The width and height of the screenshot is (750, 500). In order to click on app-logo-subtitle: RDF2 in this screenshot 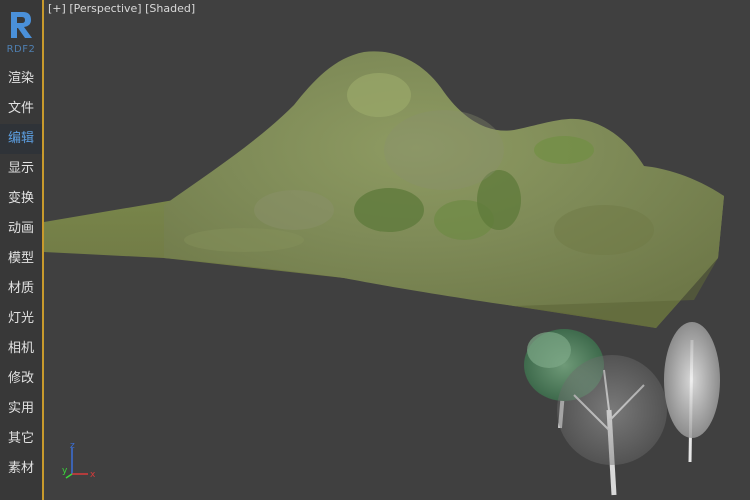, I will do `click(21, 49)`.